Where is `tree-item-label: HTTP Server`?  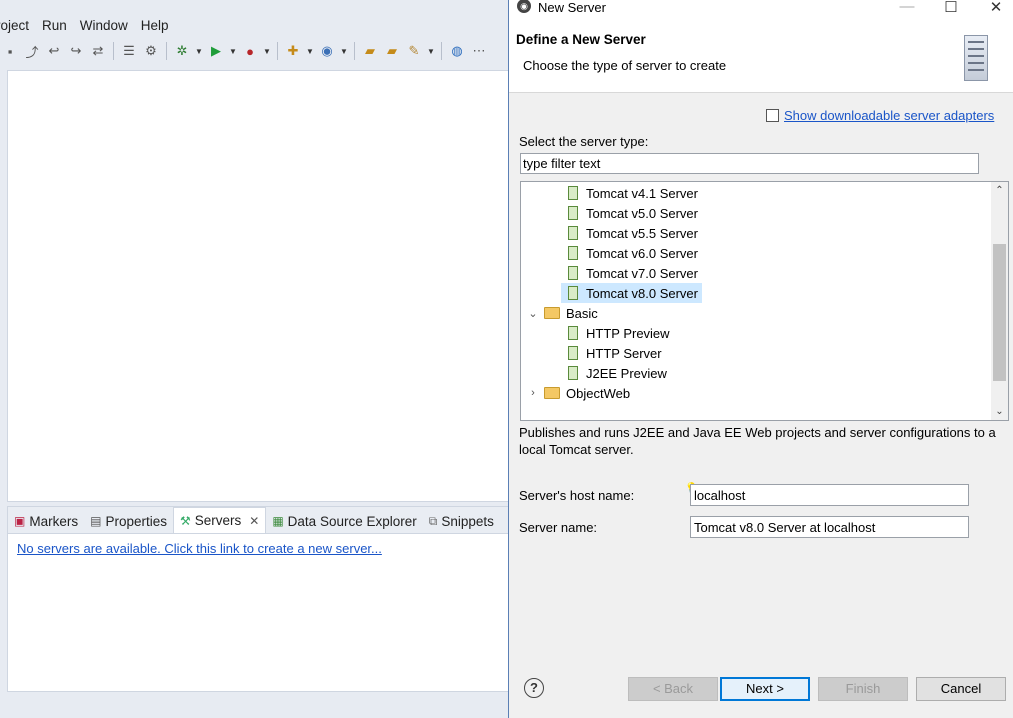 tree-item-label: HTTP Server is located at coordinates (624, 353).